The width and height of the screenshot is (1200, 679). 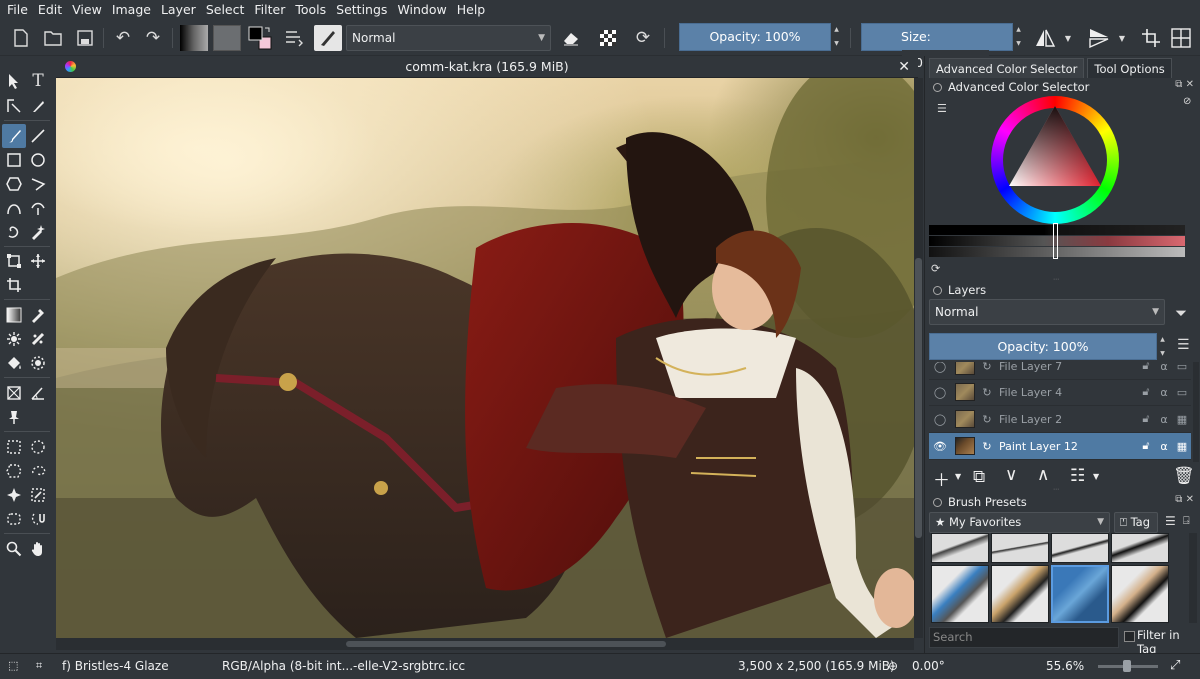 What do you see at coordinates (38, 471) in the screenshot?
I see `freehand-selection-icon` at bounding box center [38, 471].